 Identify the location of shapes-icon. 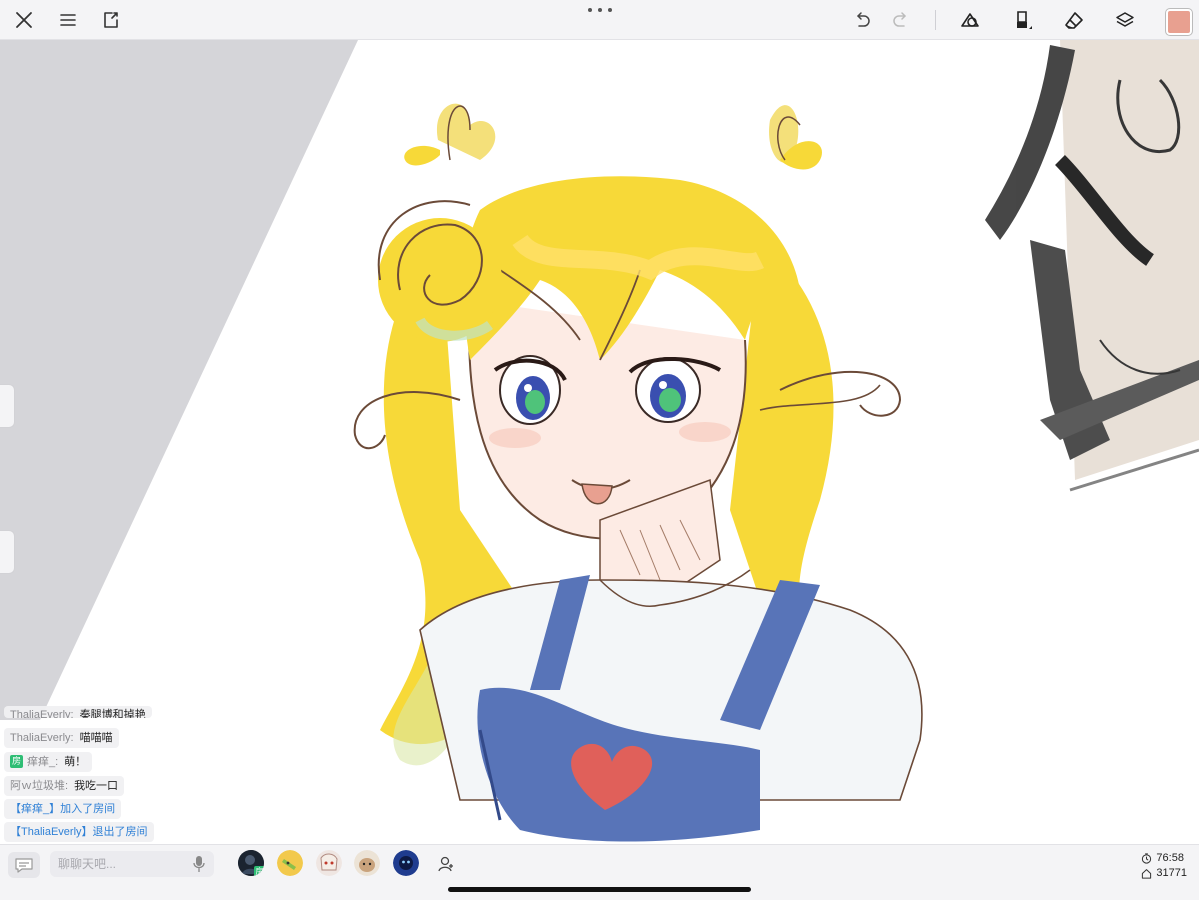
(970, 20).